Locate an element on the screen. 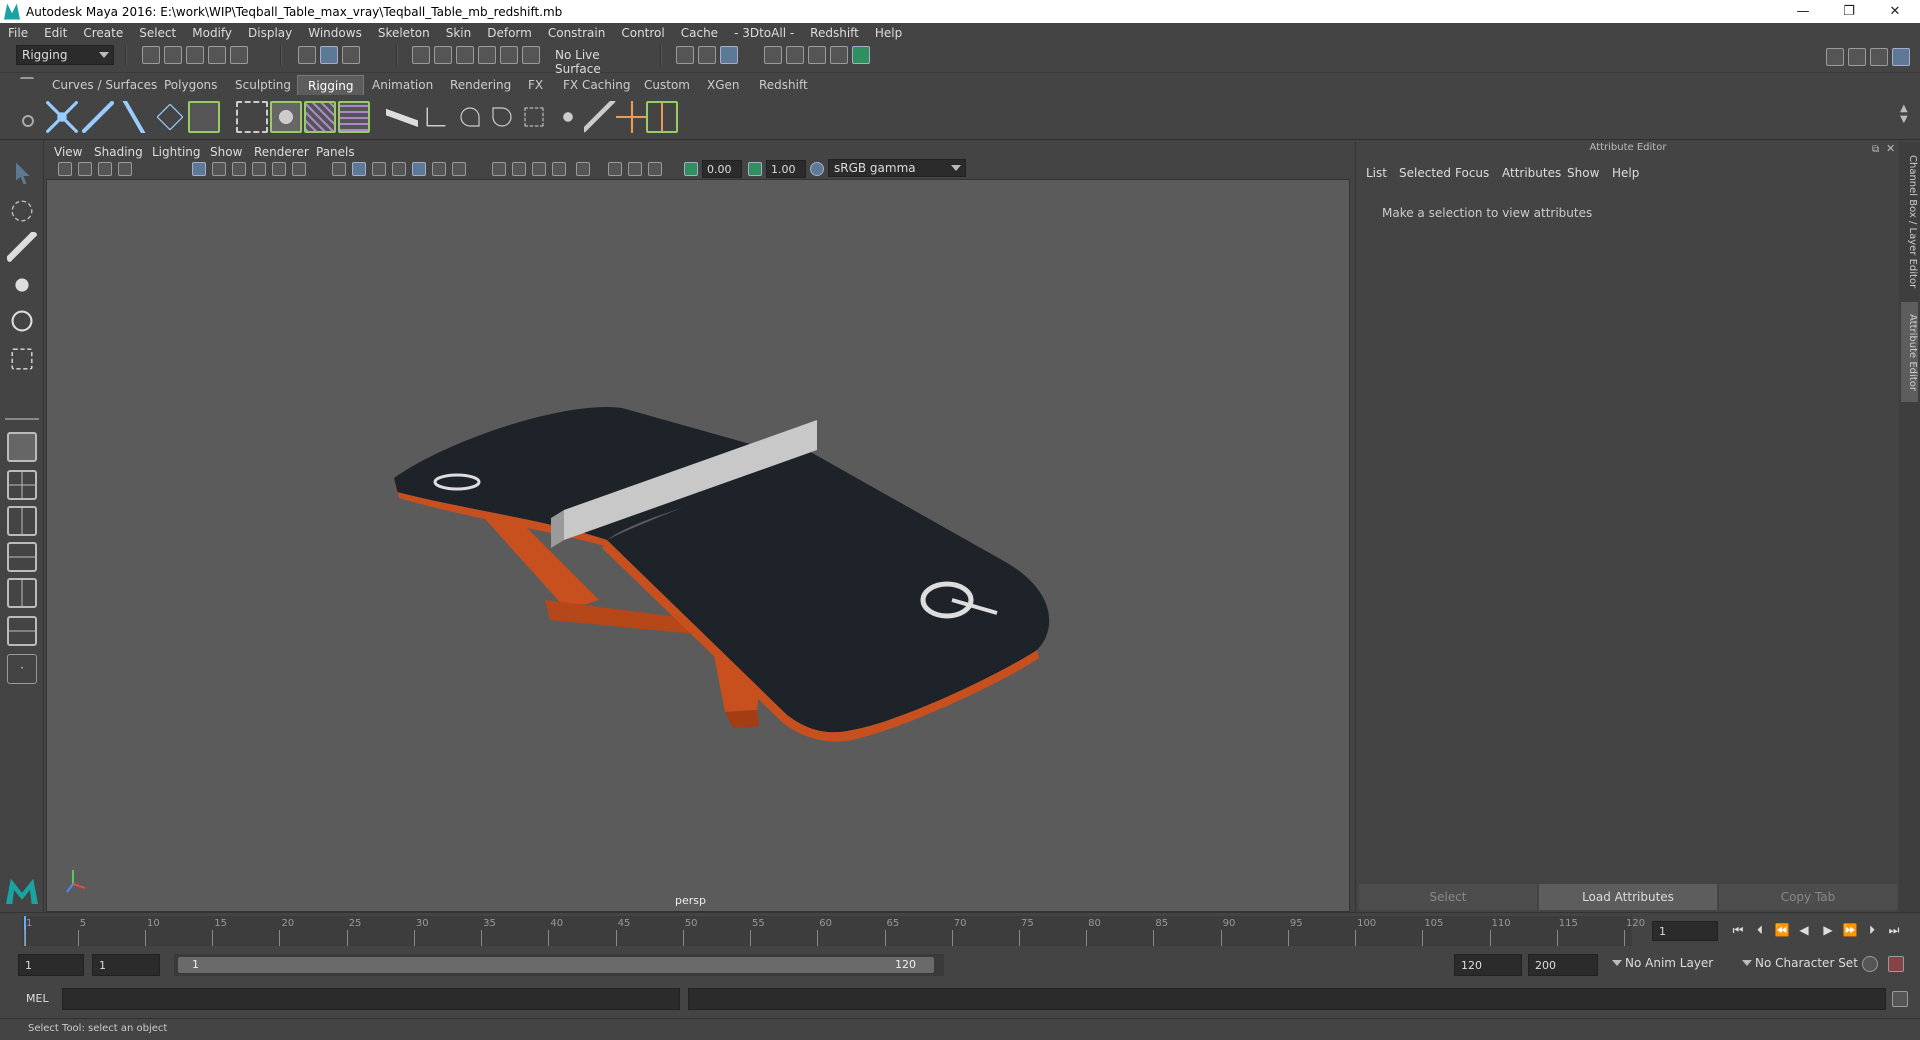 This screenshot has height=1040, width=1920. bind-skin-icon is located at coordinates (252, 117).